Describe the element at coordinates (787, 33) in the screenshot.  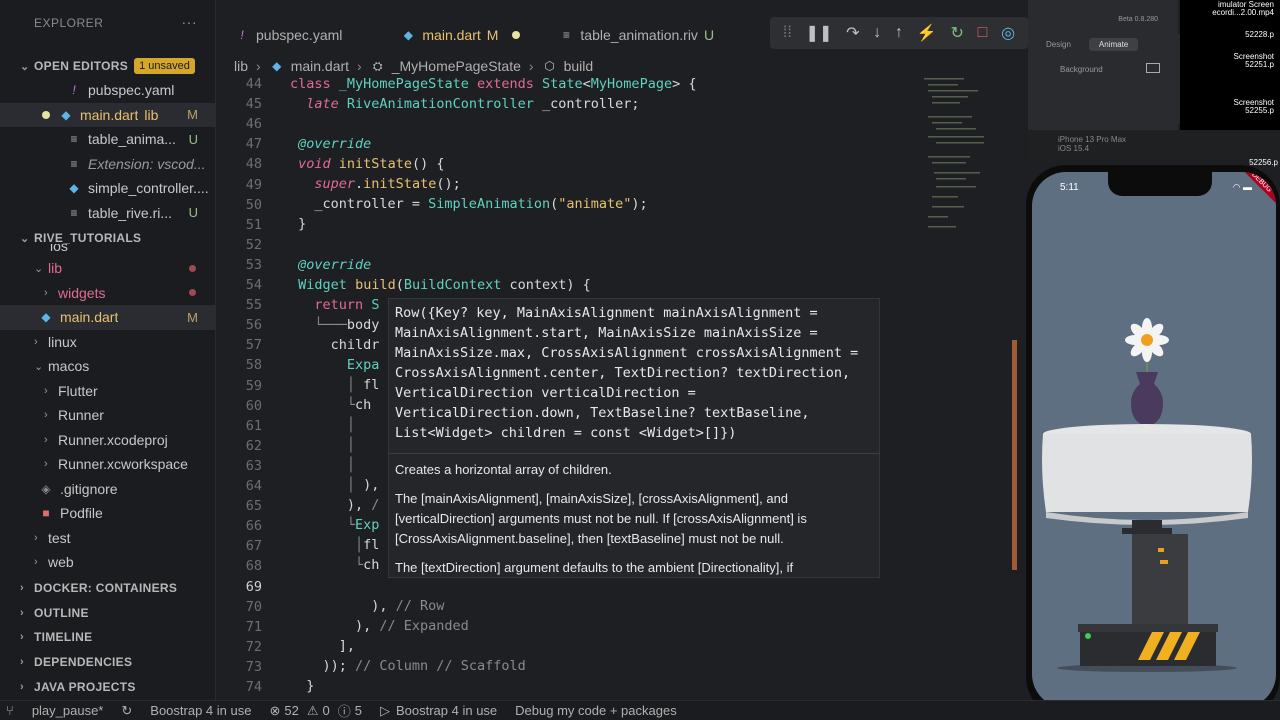
I see `drag-handle-icon: ⁞⁞` at that location.